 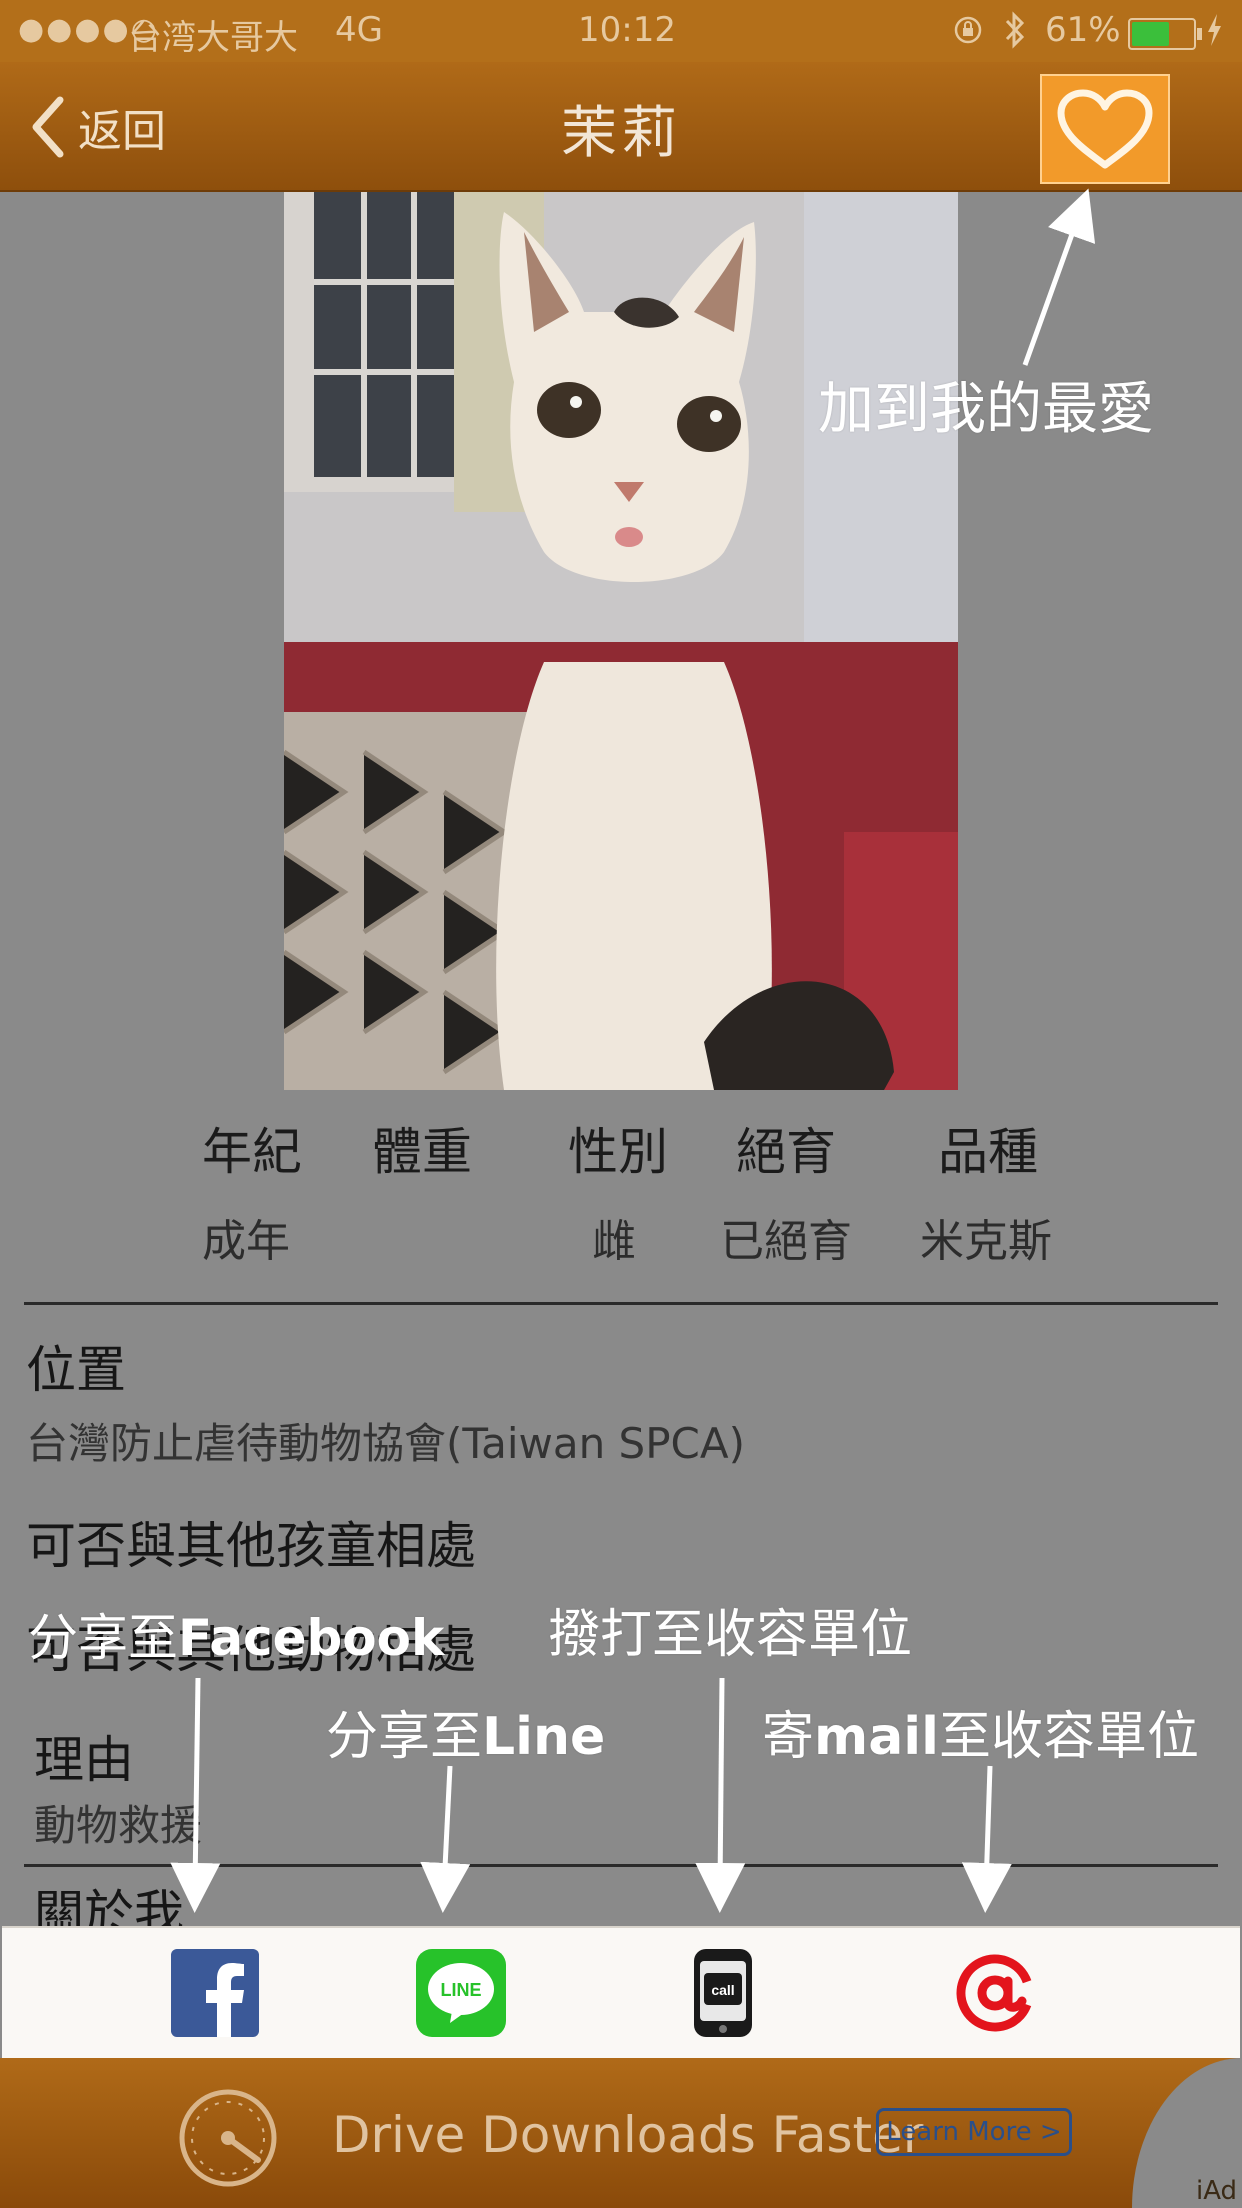 I want to click on share-facebook-button, so click(x=215, y=1993).